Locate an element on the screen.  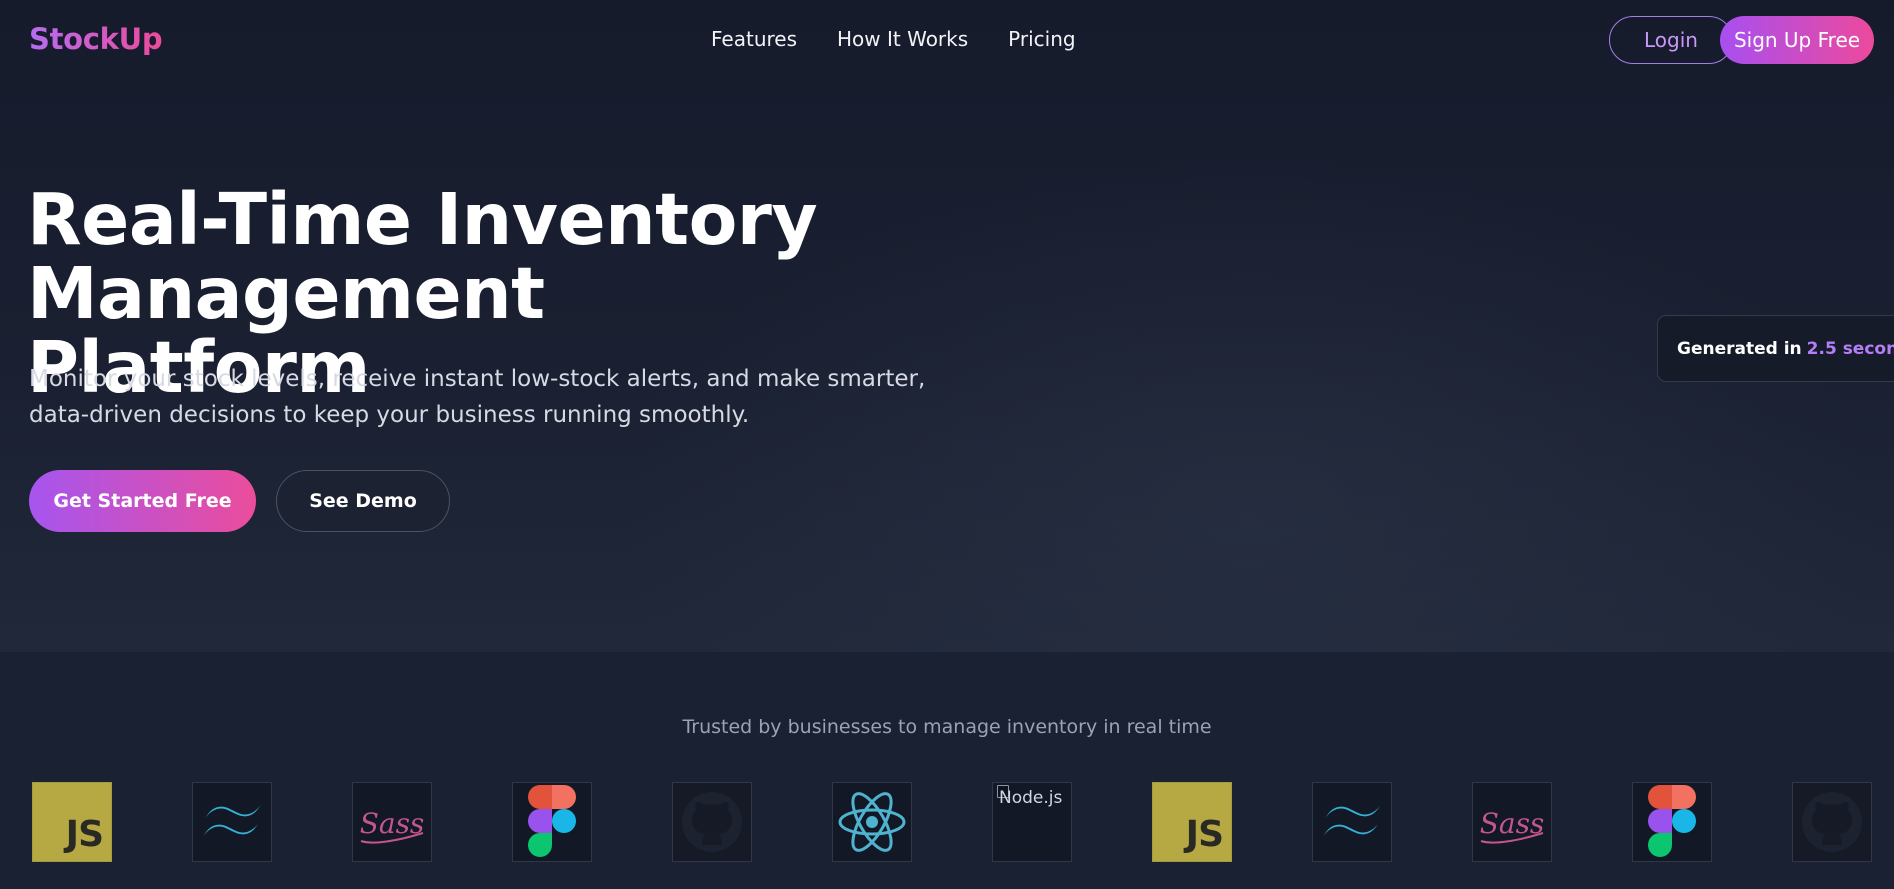
broken-image-icon: Node.js is located at coordinates (1032, 822).